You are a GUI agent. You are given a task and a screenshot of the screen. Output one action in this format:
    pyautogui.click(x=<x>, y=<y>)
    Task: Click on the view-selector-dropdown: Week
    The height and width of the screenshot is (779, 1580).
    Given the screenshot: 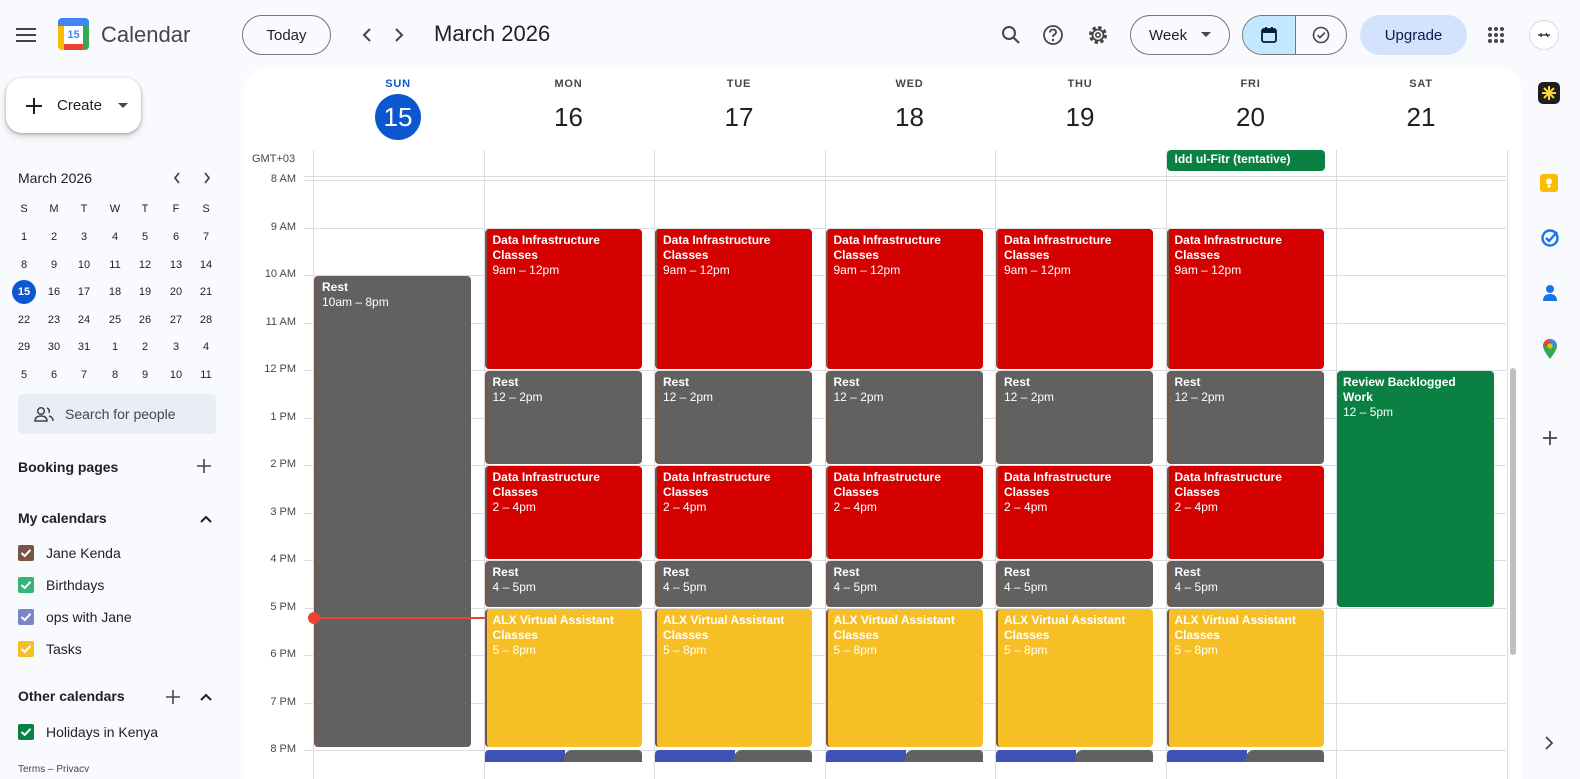 What is the action you would take?
    pyautogui.click(x=1180, y=35)
    